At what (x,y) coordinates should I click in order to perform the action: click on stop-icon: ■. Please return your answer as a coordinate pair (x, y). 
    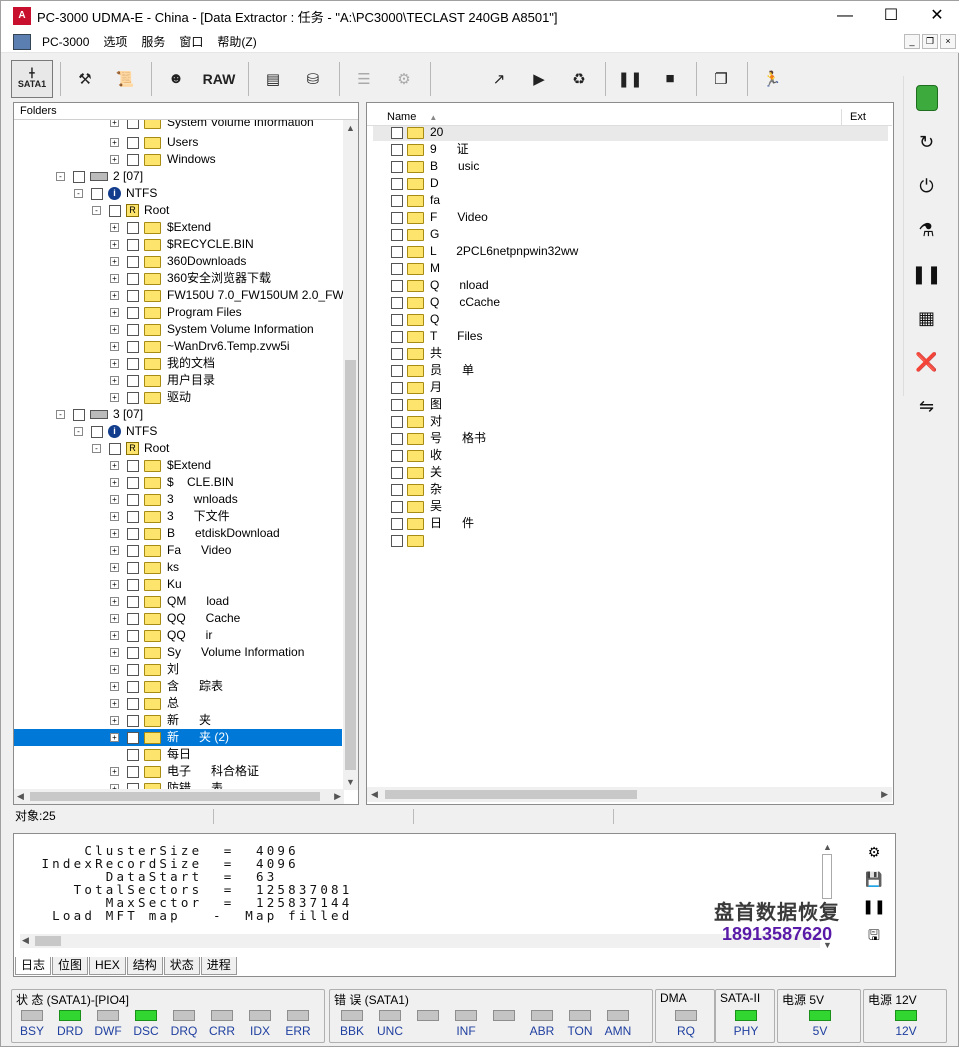
    Looking at the image, I should click on (670, 79).